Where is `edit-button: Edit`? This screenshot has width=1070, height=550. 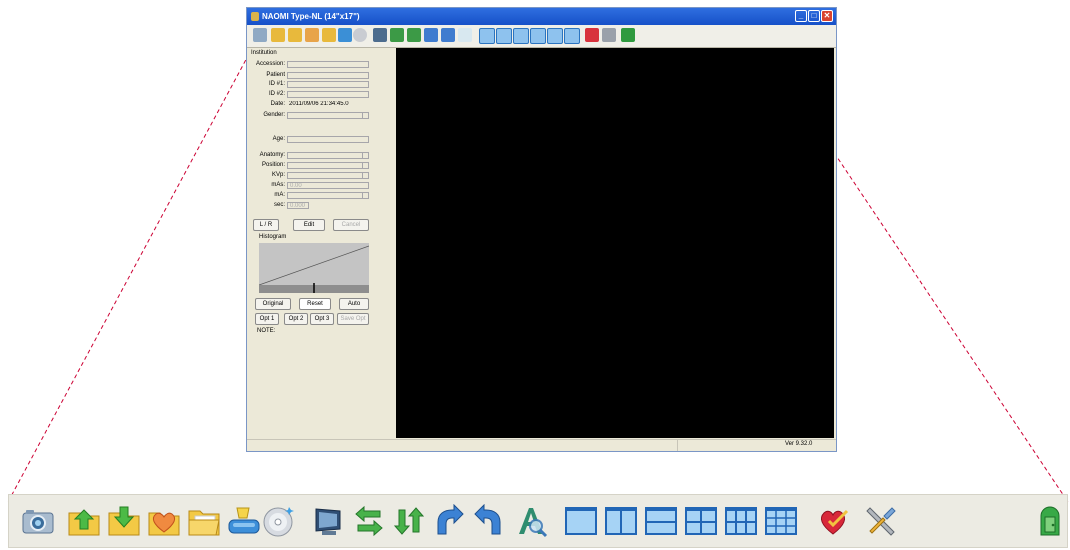
edit-button: Edit is located at coordinates (309, 225).